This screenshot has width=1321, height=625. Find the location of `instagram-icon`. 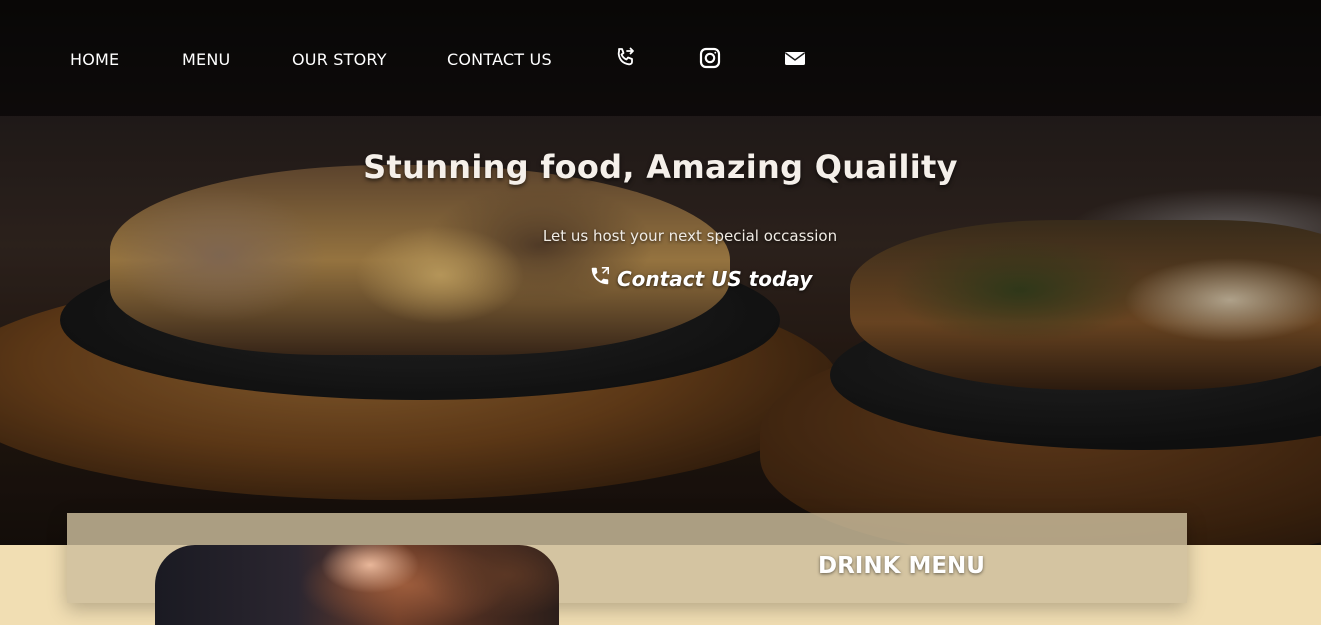

instagram-icon is located at coordinates (710, 58).